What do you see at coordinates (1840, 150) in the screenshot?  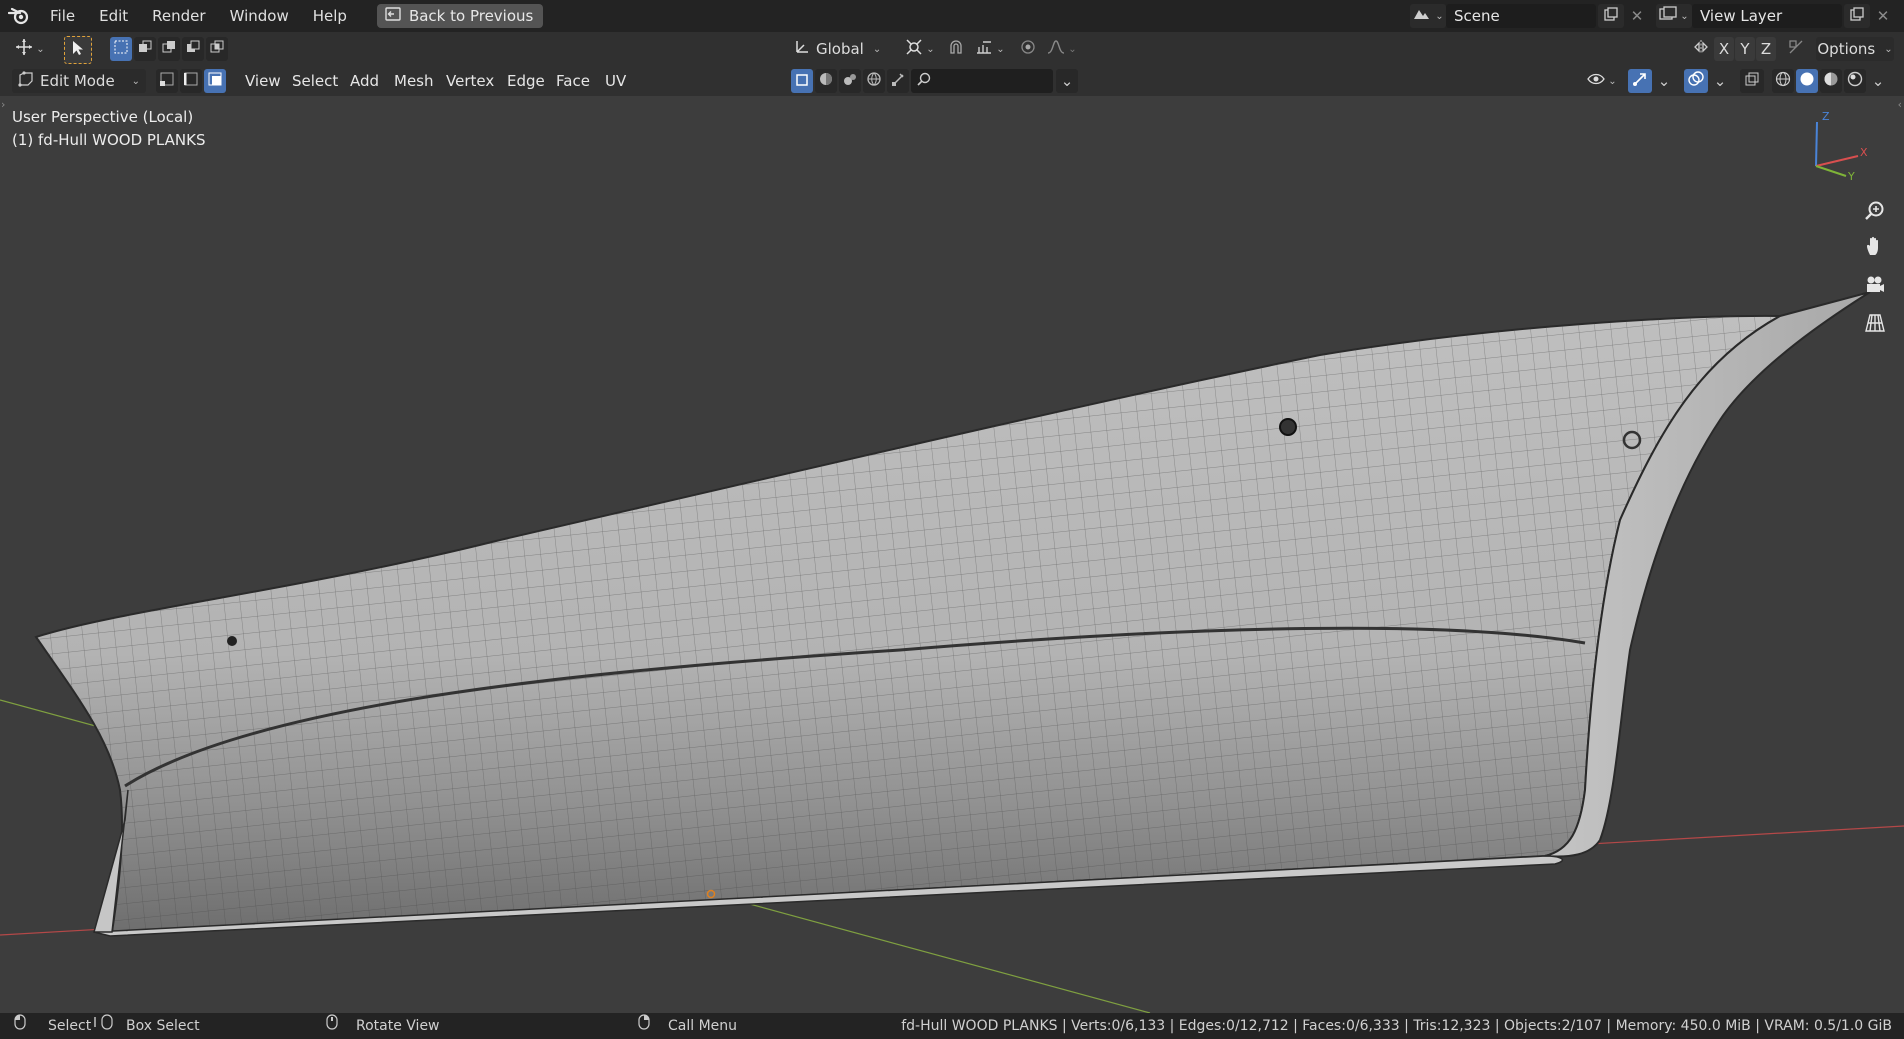 I see `navigation-gizmo: Z X Y` at bounding box center [1840, 150].